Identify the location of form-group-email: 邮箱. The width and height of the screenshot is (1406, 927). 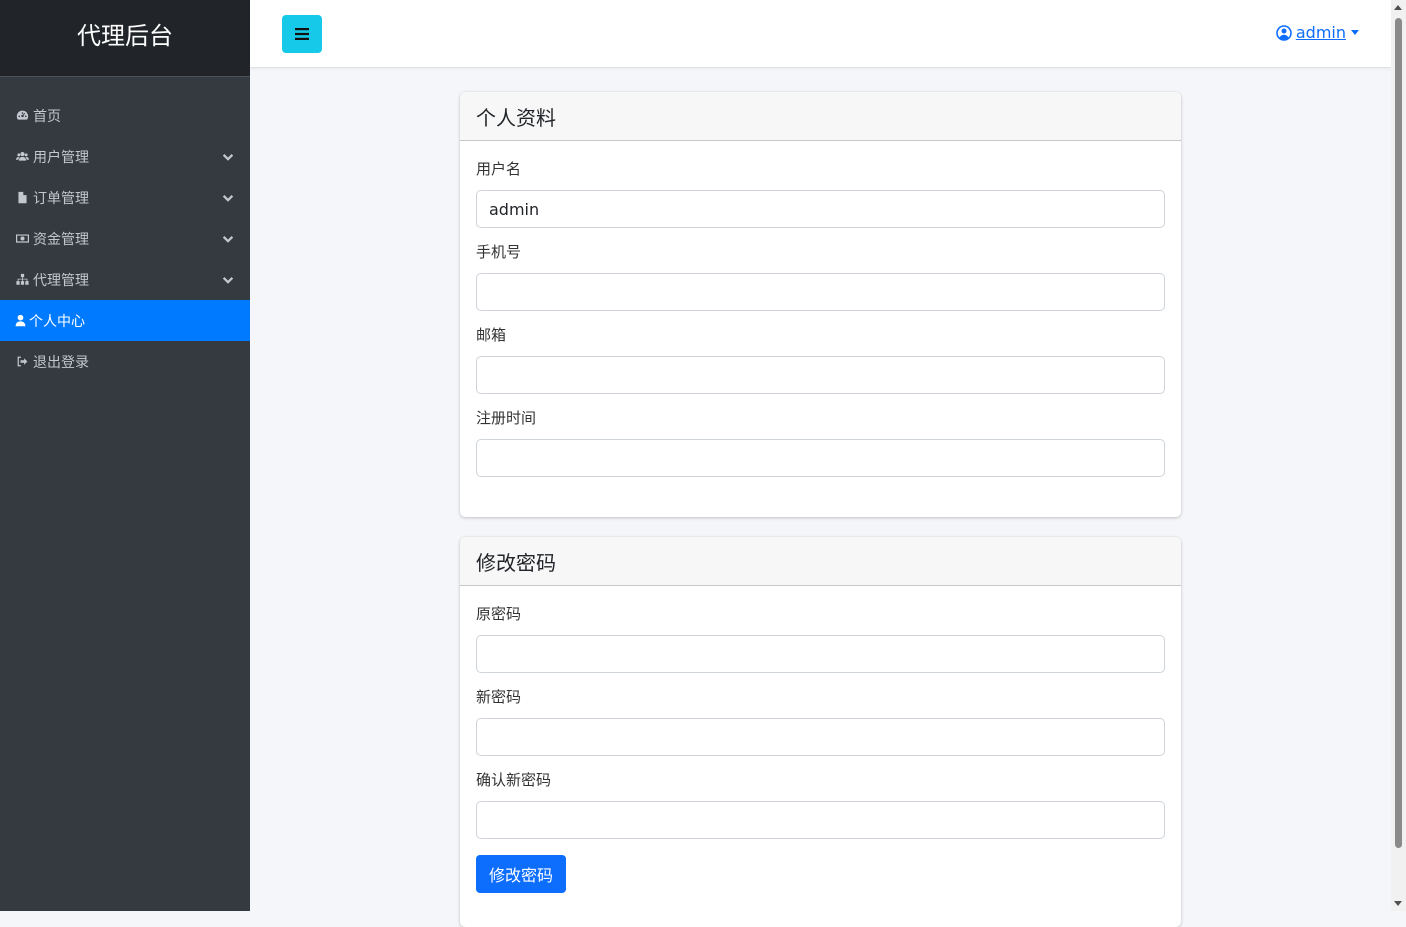
(820, 358).